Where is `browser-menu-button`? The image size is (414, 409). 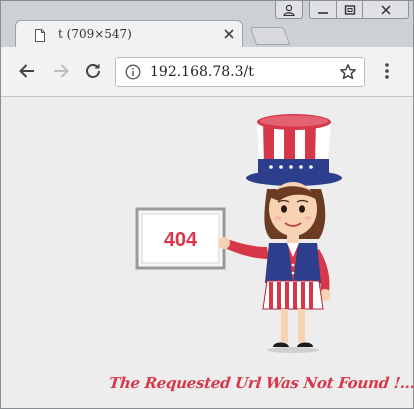 browser-menu-button is located at coordinates (387, 71).